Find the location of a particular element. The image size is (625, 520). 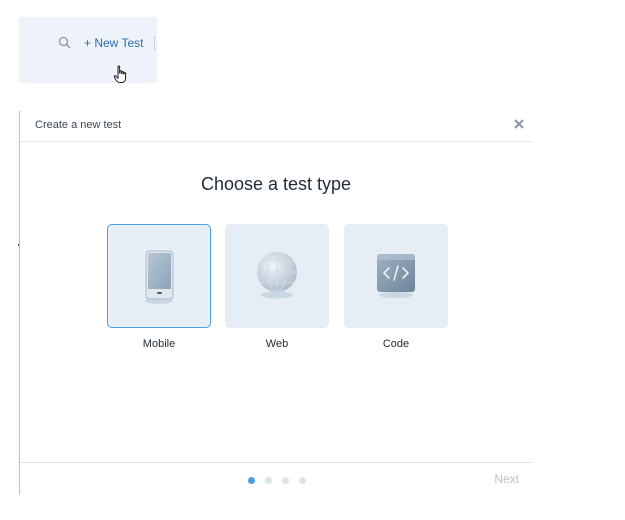

test-type-web-label: Web is located at coordinates (277, 344).